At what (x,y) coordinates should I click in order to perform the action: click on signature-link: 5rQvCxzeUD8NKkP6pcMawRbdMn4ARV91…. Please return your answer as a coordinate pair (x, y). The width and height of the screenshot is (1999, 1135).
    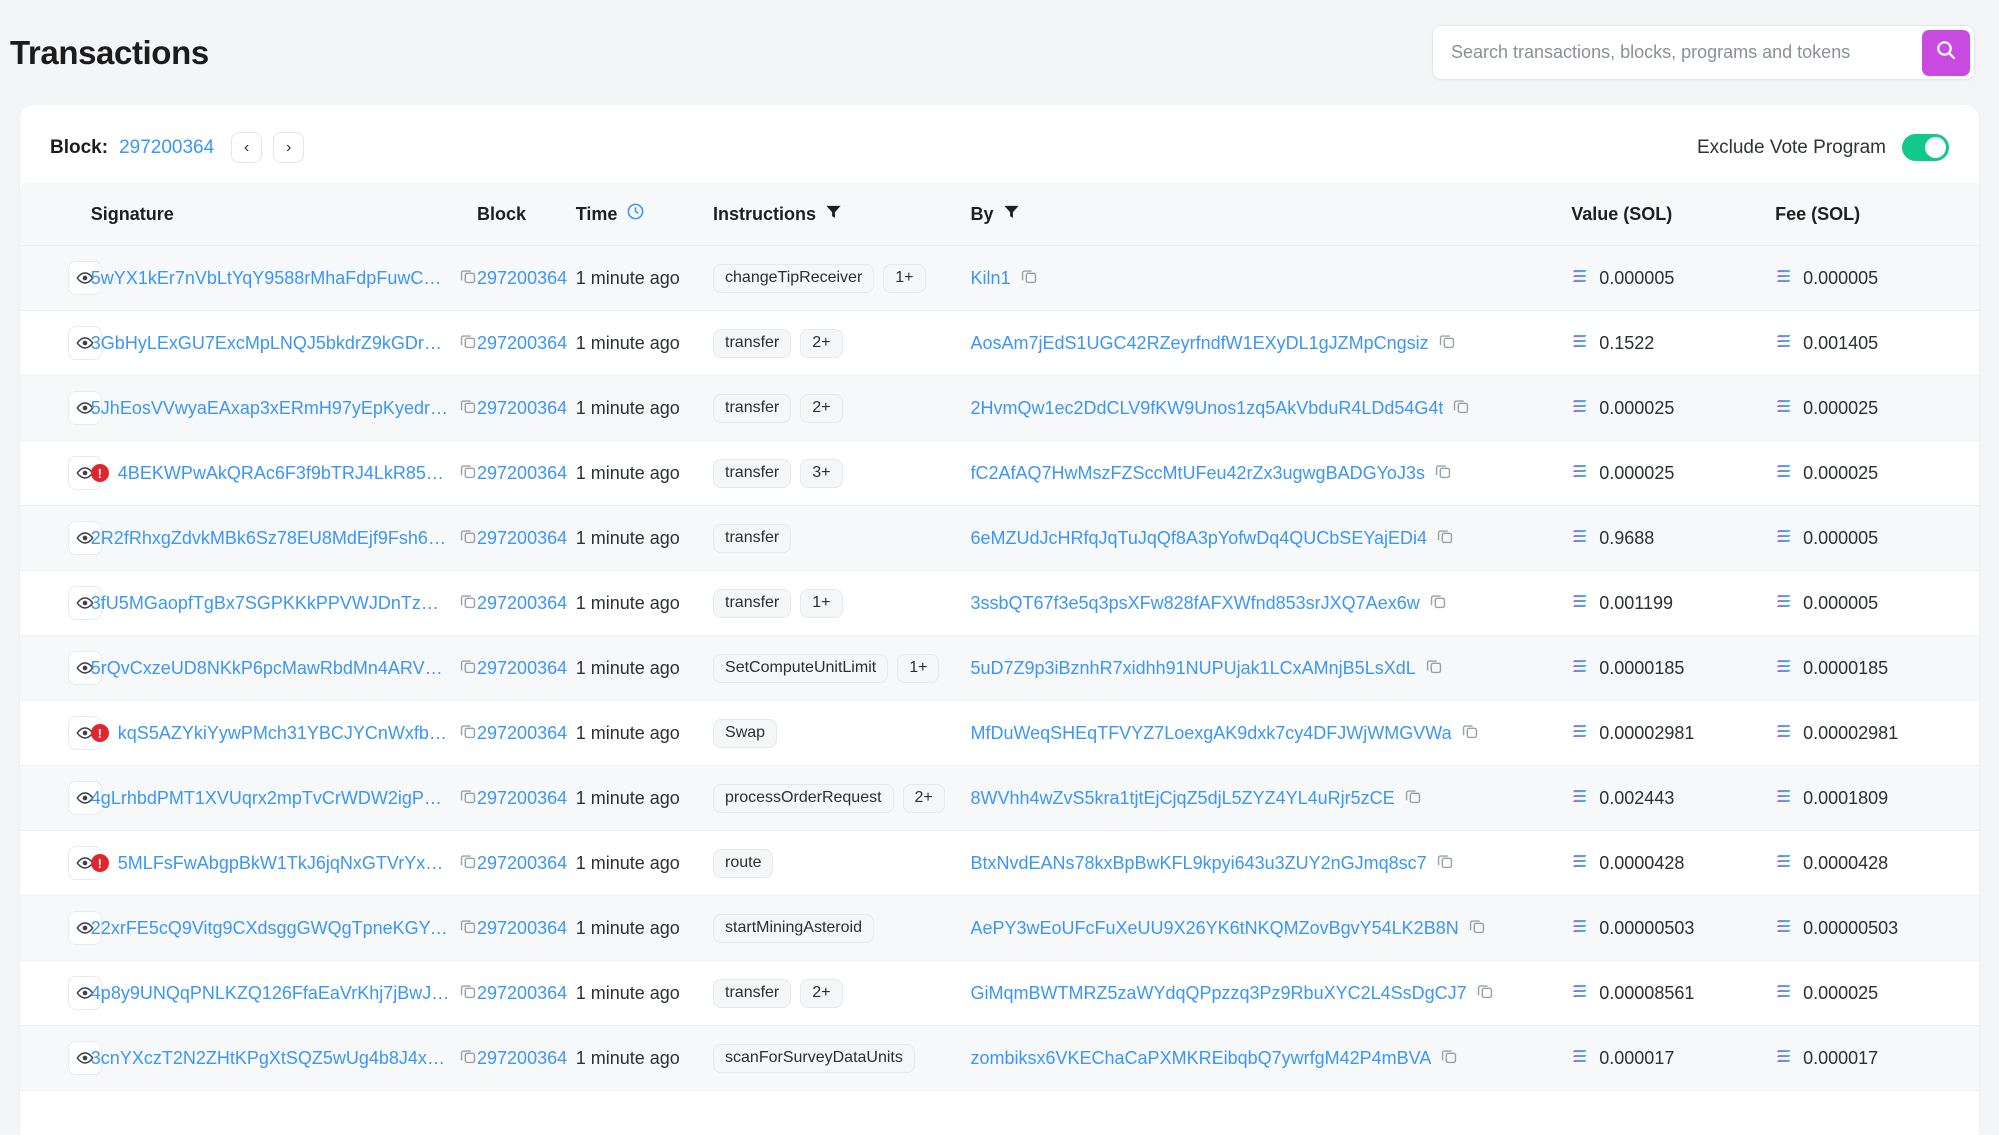
    Looking at the image, I should click on (270, 668).